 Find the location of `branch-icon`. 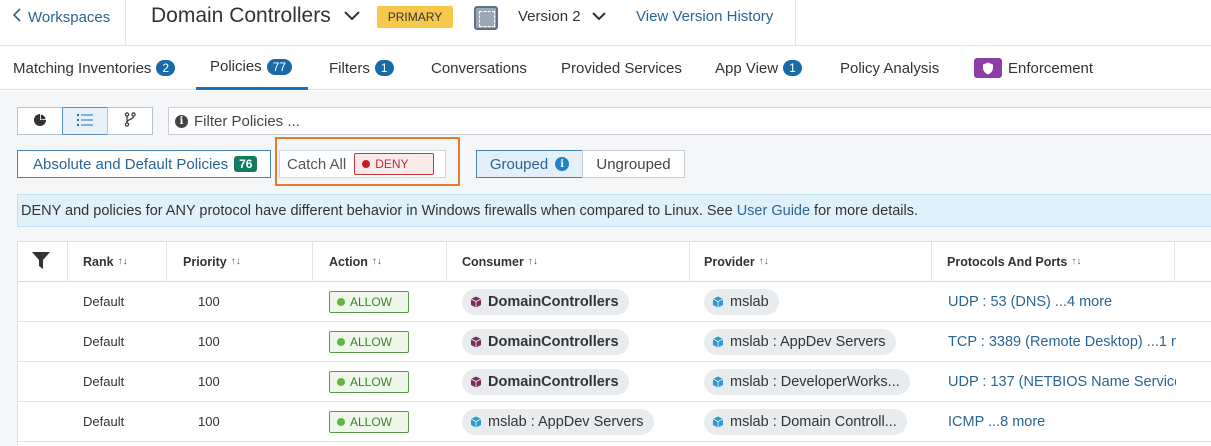

branch-icon is located at coordinates (130, 121).